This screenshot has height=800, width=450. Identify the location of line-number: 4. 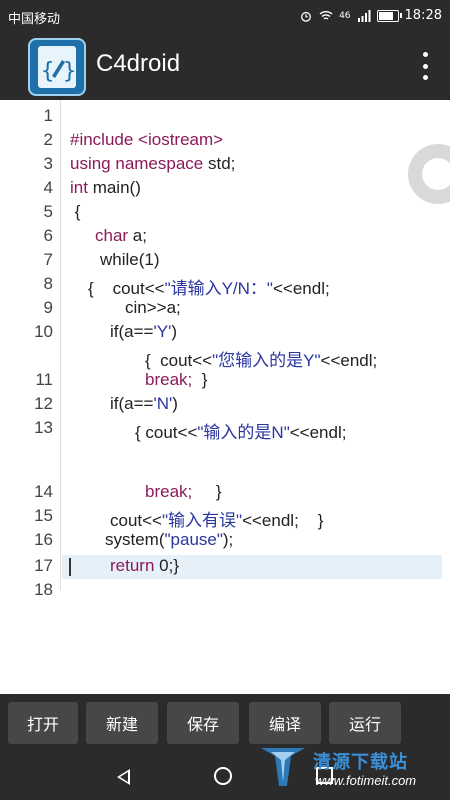
(48, 187).